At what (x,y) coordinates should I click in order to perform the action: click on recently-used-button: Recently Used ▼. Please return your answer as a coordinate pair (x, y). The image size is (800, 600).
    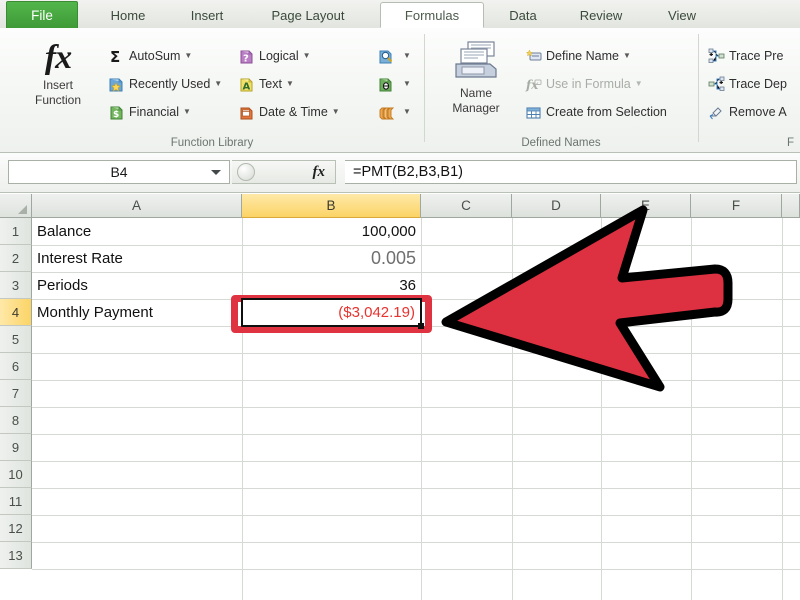
    Looking at the image, I should click on (165, 84).